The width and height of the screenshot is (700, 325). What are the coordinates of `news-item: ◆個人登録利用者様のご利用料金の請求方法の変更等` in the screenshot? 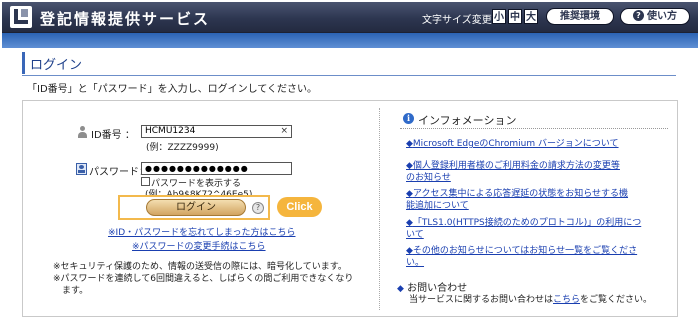 It's located at (513, 166).